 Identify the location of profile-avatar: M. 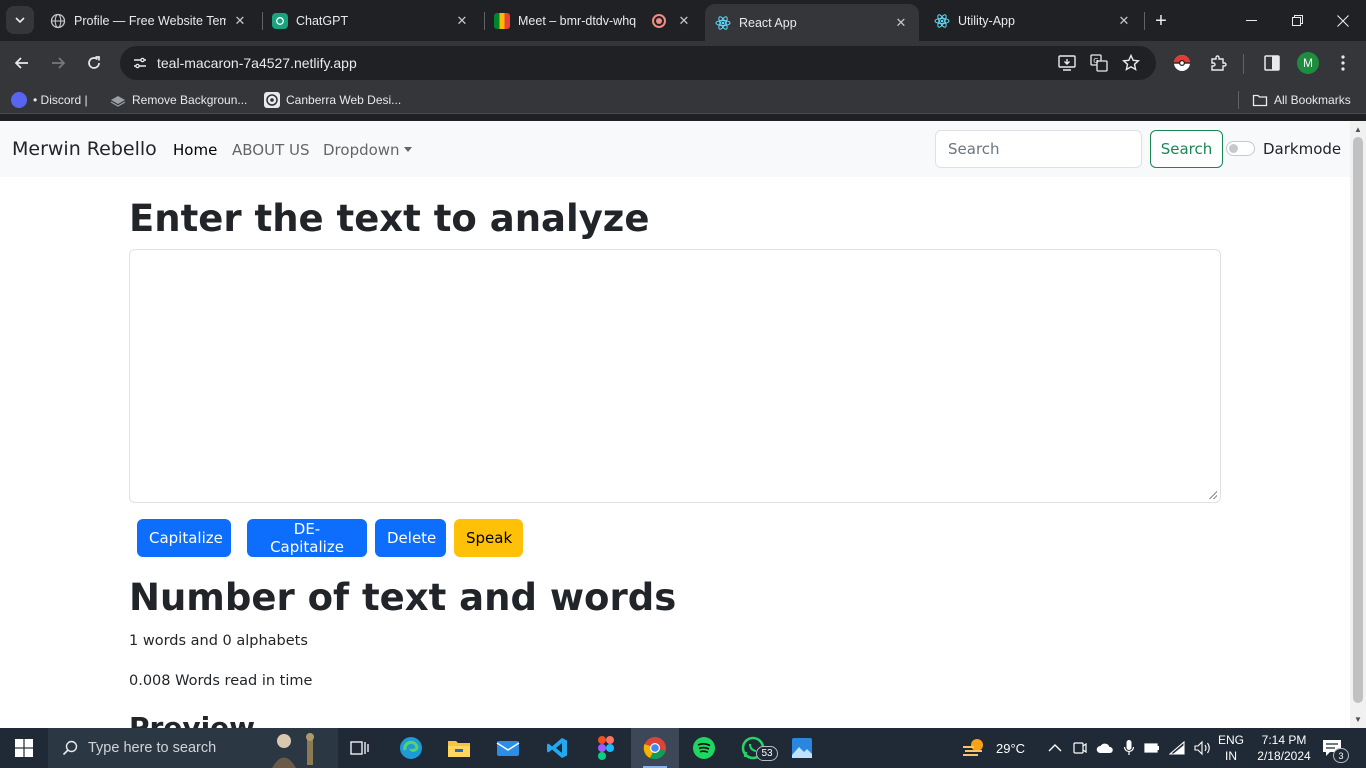
(1308, 63).